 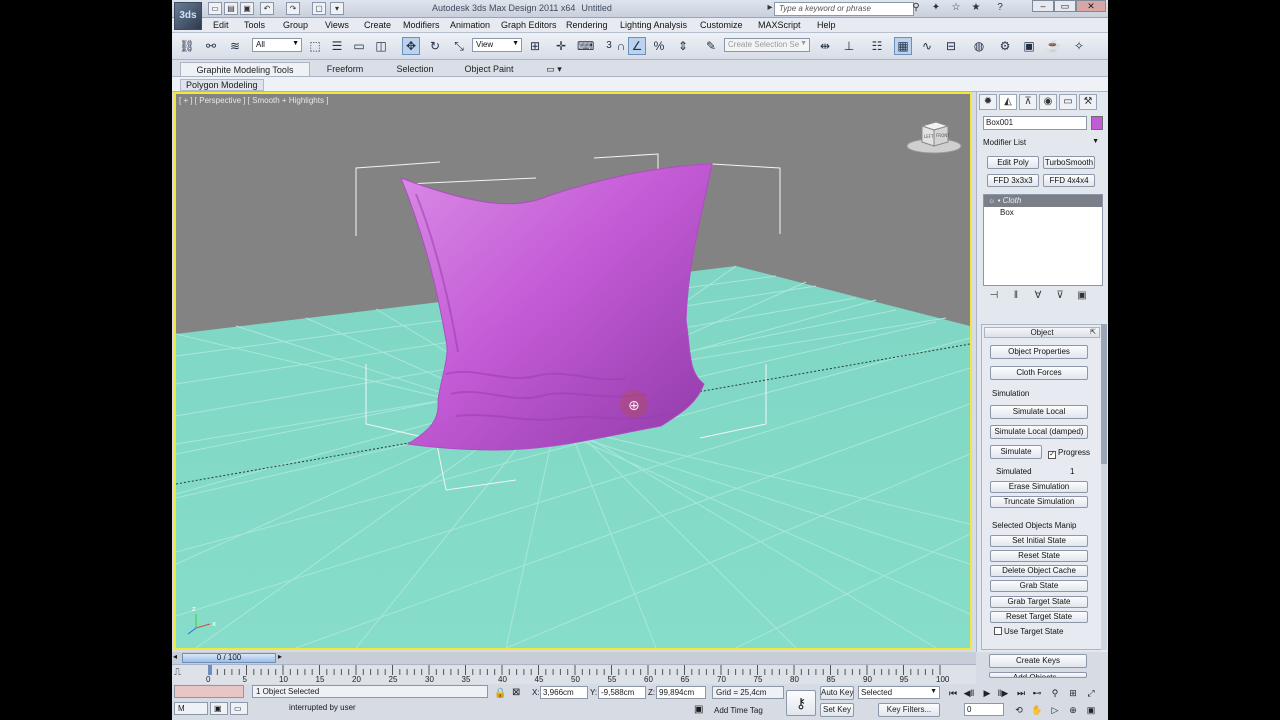 I want to click on reference-coordinate-select: View ▼, so click(x=497, y=45).